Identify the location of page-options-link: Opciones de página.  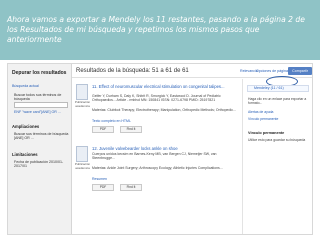
(272, 71).